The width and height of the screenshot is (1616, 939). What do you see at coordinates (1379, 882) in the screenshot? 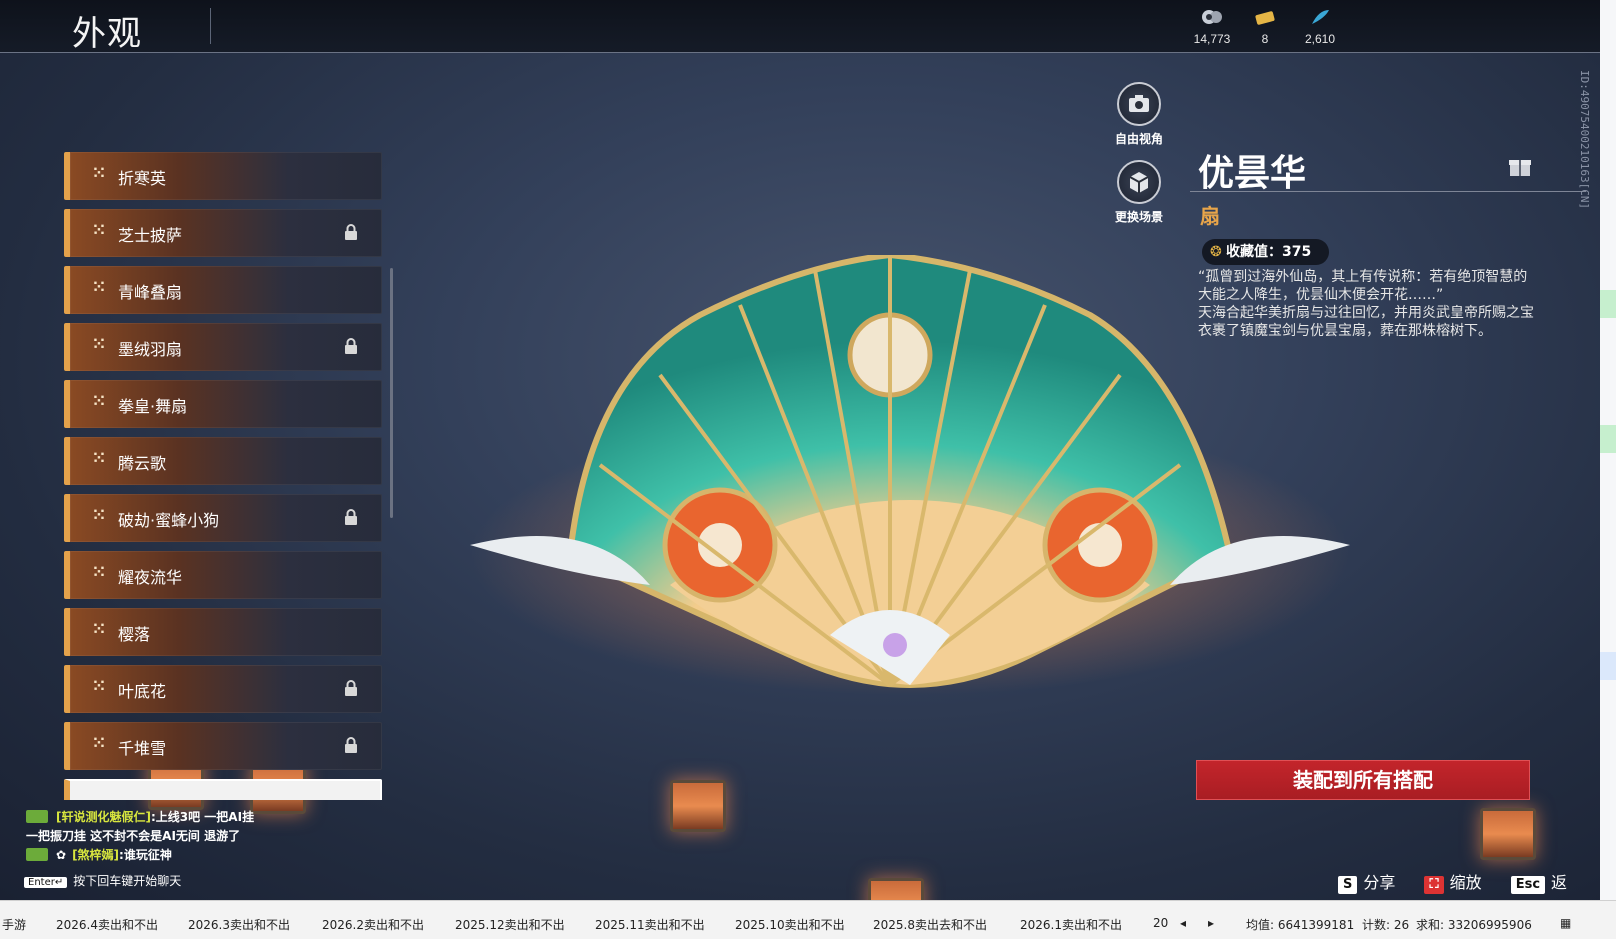
I see `hint-label: 分享` at bounding box center [1379, 882].